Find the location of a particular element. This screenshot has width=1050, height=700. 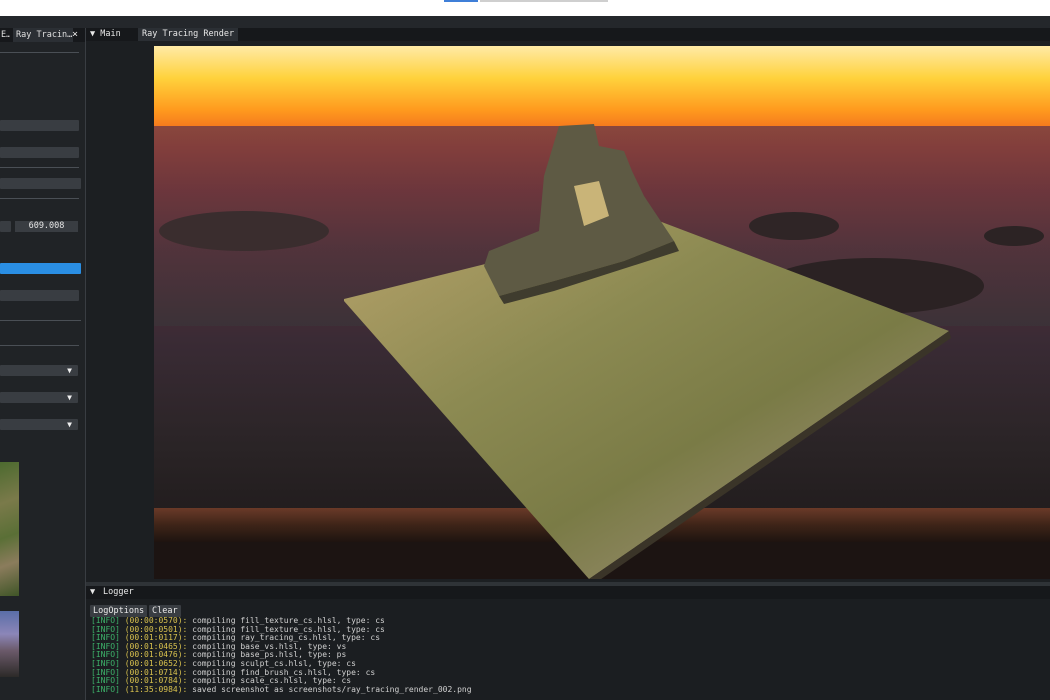

tab-main: ▼ Main is located at coordinates (105, 34).